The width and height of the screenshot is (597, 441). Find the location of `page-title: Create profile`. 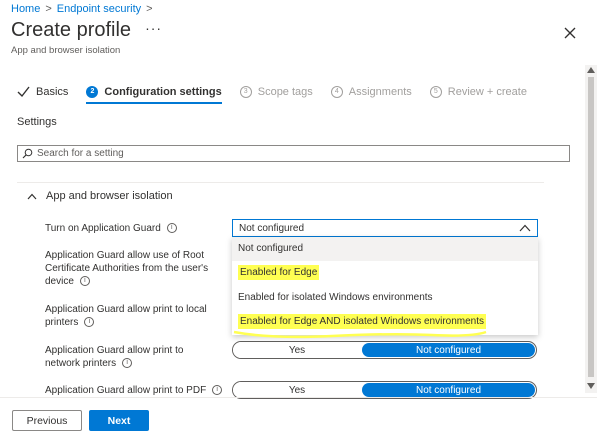

page-title: Create profile is located at coordinates (71, 30).